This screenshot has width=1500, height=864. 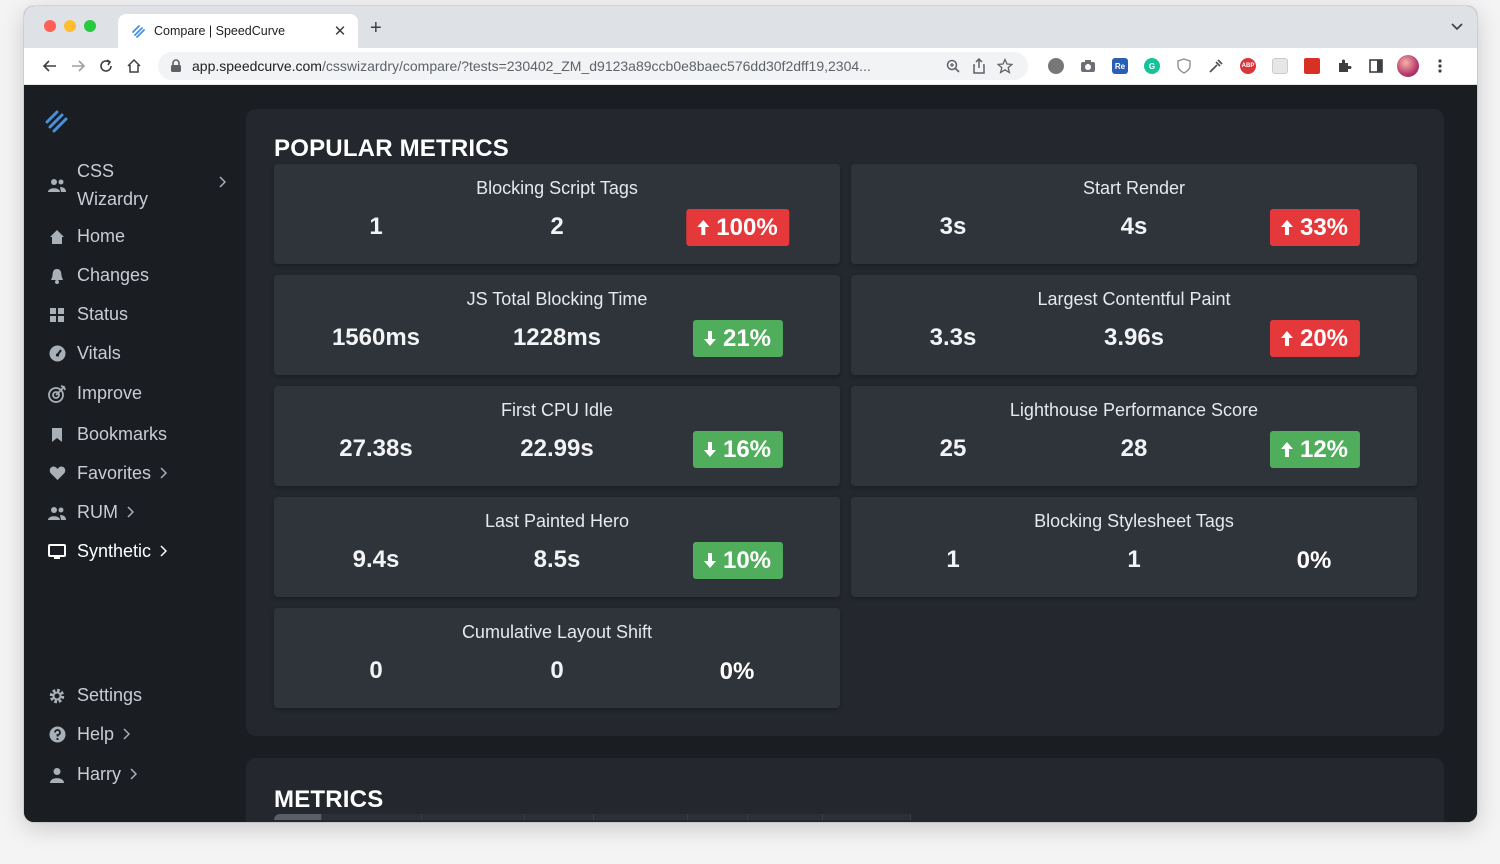 What do you see at coordinates (96, 734) in the screenshot?
I see `sidebar-item-label: Help` at bounding box center [96, 734].